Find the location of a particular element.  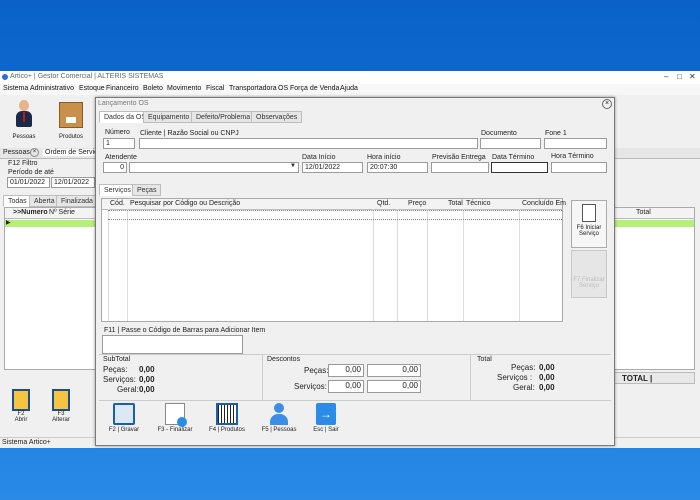

menu-forca-venda: Força de Venda is located at coordinates (314, 88).